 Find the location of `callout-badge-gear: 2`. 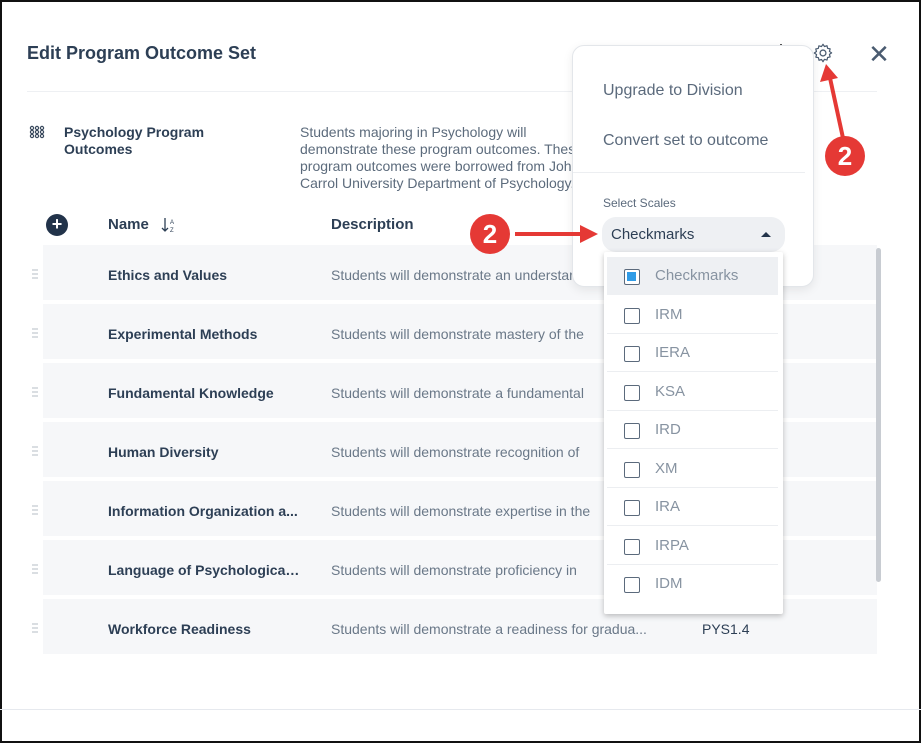

callout-badge-gear: 2 is located at coordinates (845, 156).